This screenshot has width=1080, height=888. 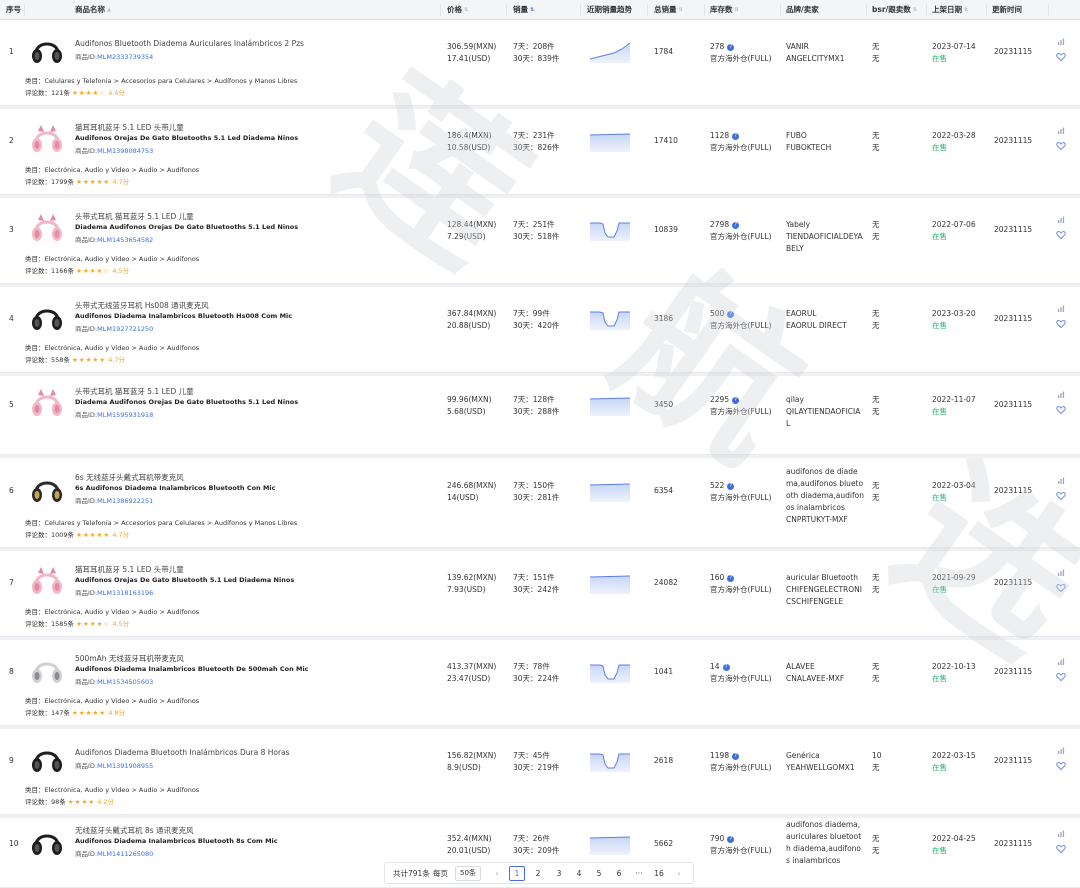 I want to click on seller-name: ANGELCITYMX1, so click(x=825, y=59).